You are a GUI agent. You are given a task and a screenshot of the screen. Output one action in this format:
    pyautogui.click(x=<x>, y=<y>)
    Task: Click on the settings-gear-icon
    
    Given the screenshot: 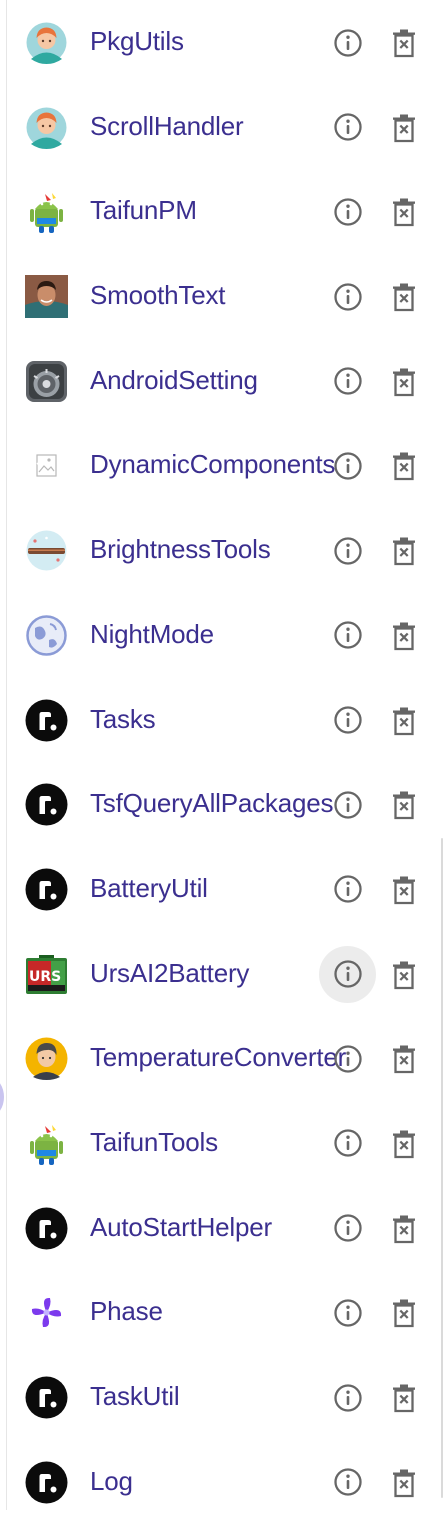 What is the action you would take?
    pyautogui.click(x=46, y=381)
    